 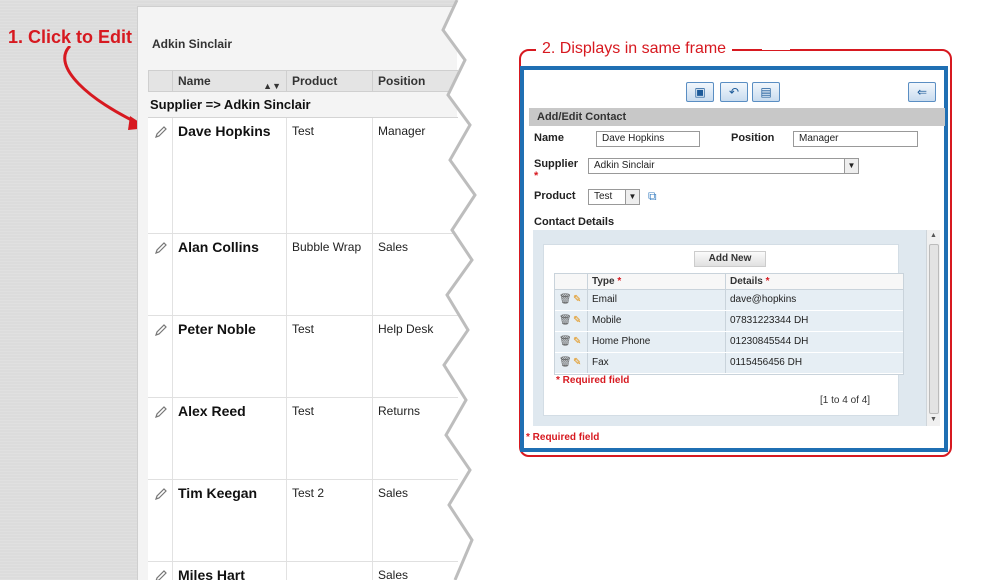 I want to click on details-value: 07831223344 DH, so click(x=814, y=321).